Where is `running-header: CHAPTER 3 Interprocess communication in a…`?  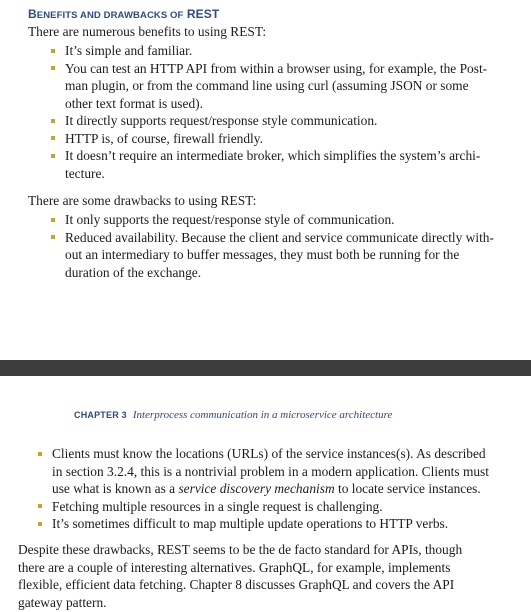 running-header: CHAPTER 3 Interprocess communication in a… is located at coordinates (233, 415).